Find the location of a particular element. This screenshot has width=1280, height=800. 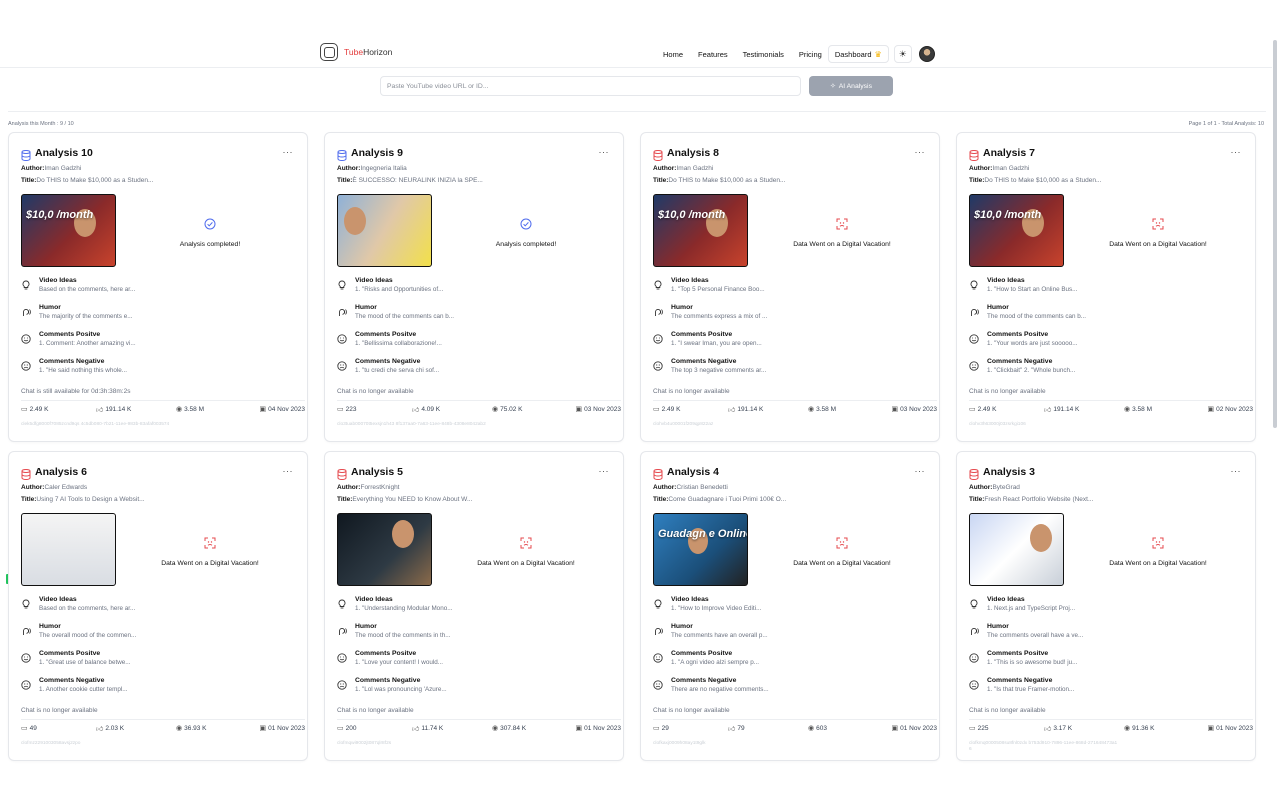

analysis-id: clofmqwi9002jt087qlr8f2s is located at coordinates (364, 743).